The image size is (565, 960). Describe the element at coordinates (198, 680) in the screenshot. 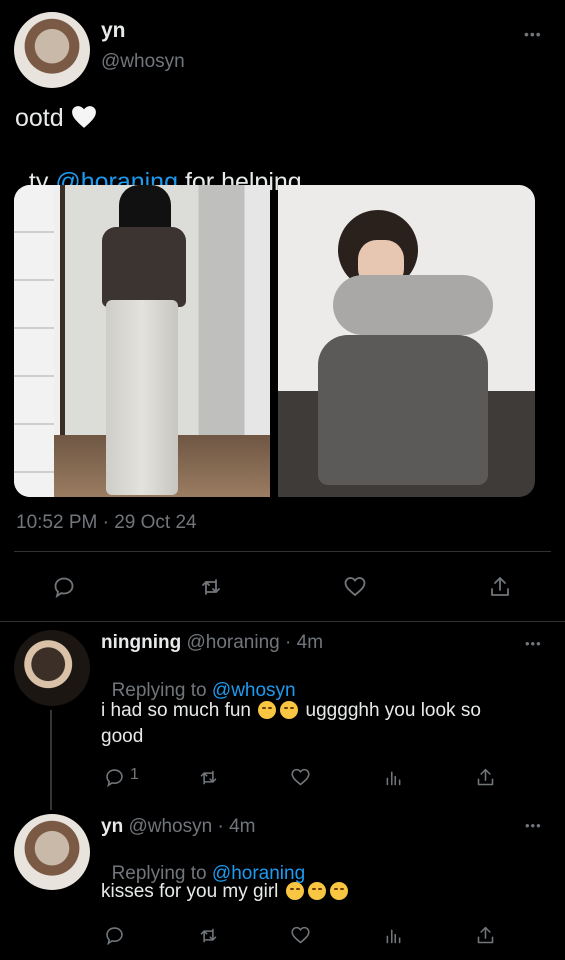

I see `replying-to: Replying to @whosyn` at that location.